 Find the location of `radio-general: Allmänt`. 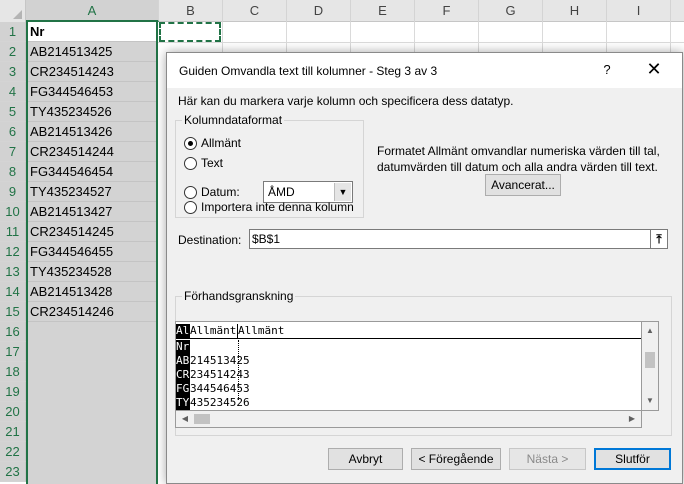

radio-general: Allmänt is located at coordinates (212, 143).